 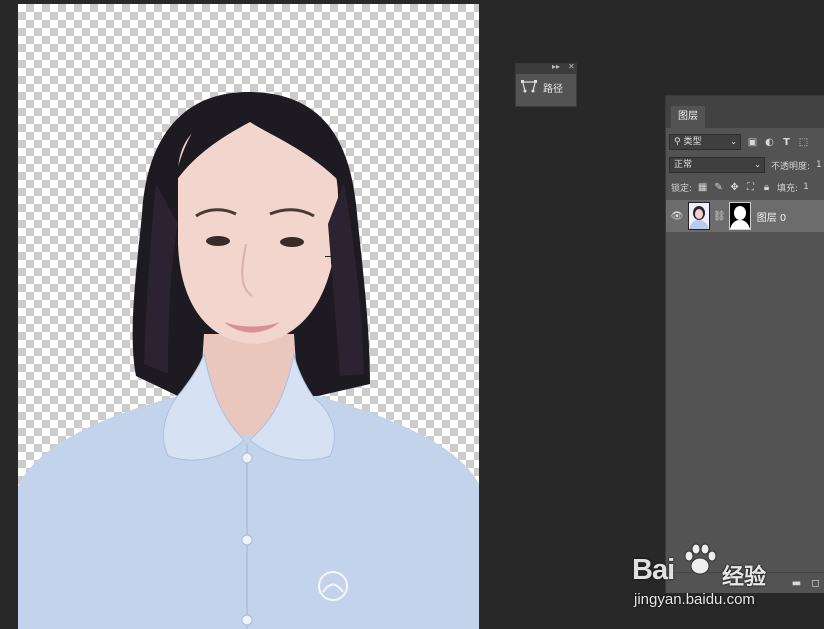 What do you see at coordinates (699, 216) in the screenshot?
I see `layer-thumbnail` at bounding box center [699, 216].